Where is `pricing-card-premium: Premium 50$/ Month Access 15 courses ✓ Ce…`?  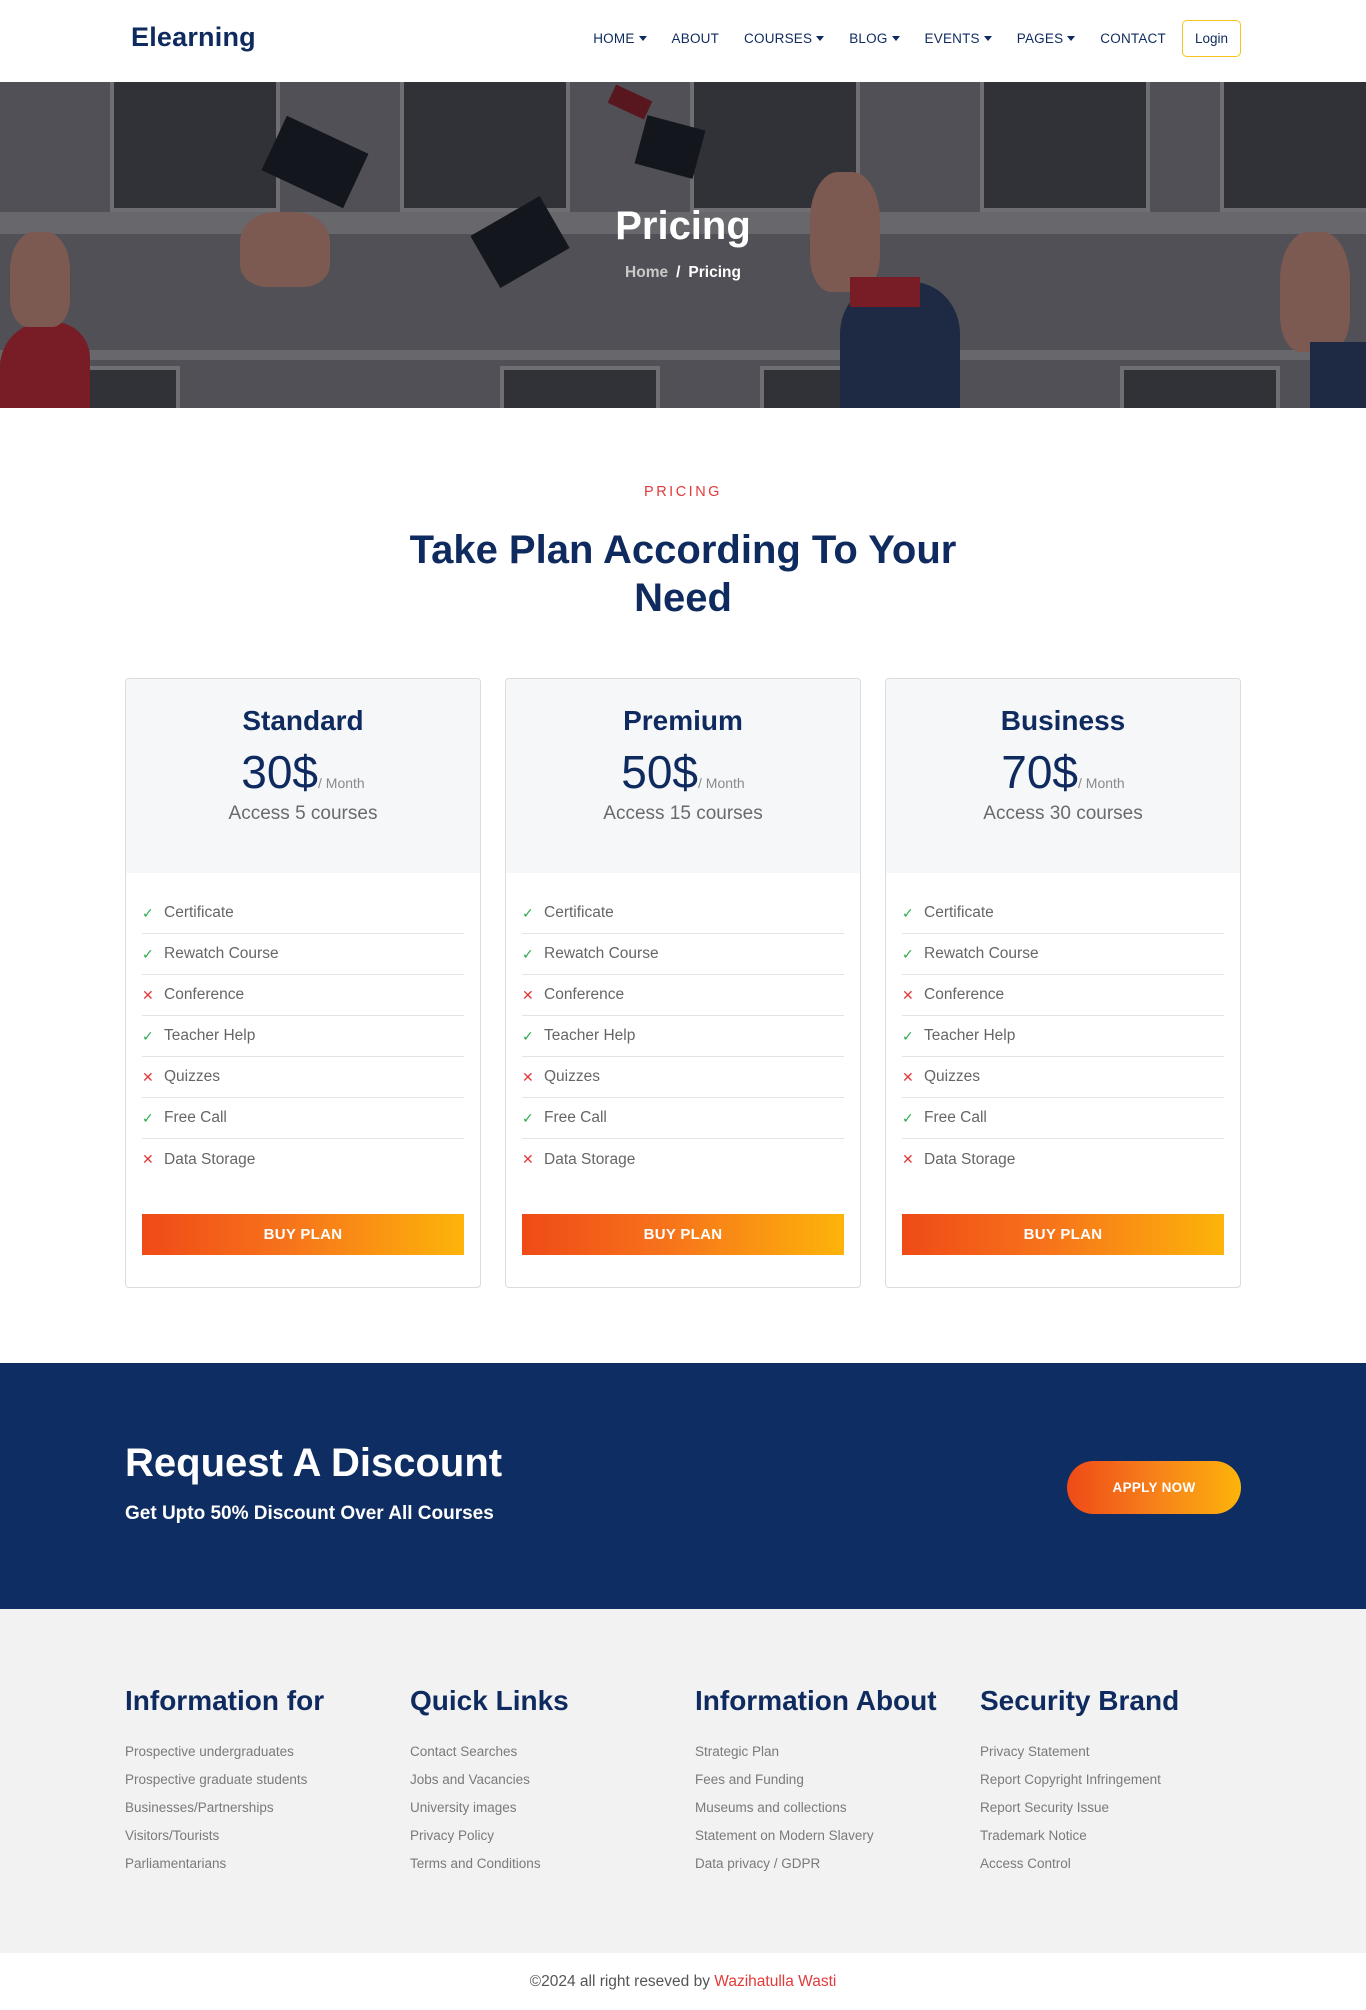
pricing-card-premium: Premium 50$/ Month Access 15 courses ✓ Ce… is located at coordinates (683, 983).